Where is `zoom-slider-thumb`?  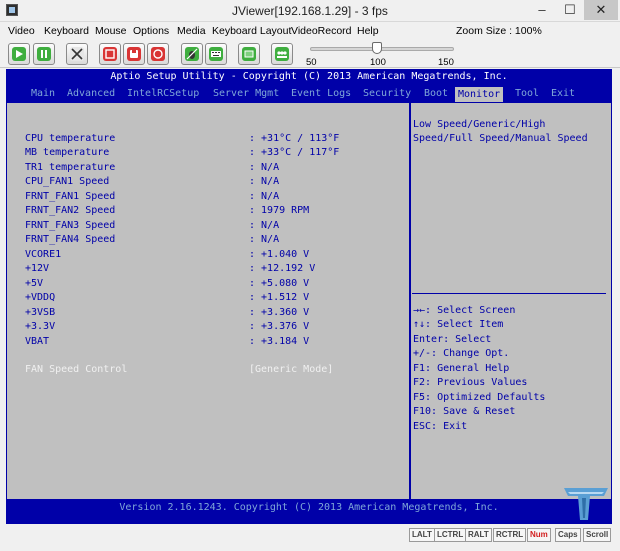 zoom-slider-thumb is located at coordinates (377, 48).